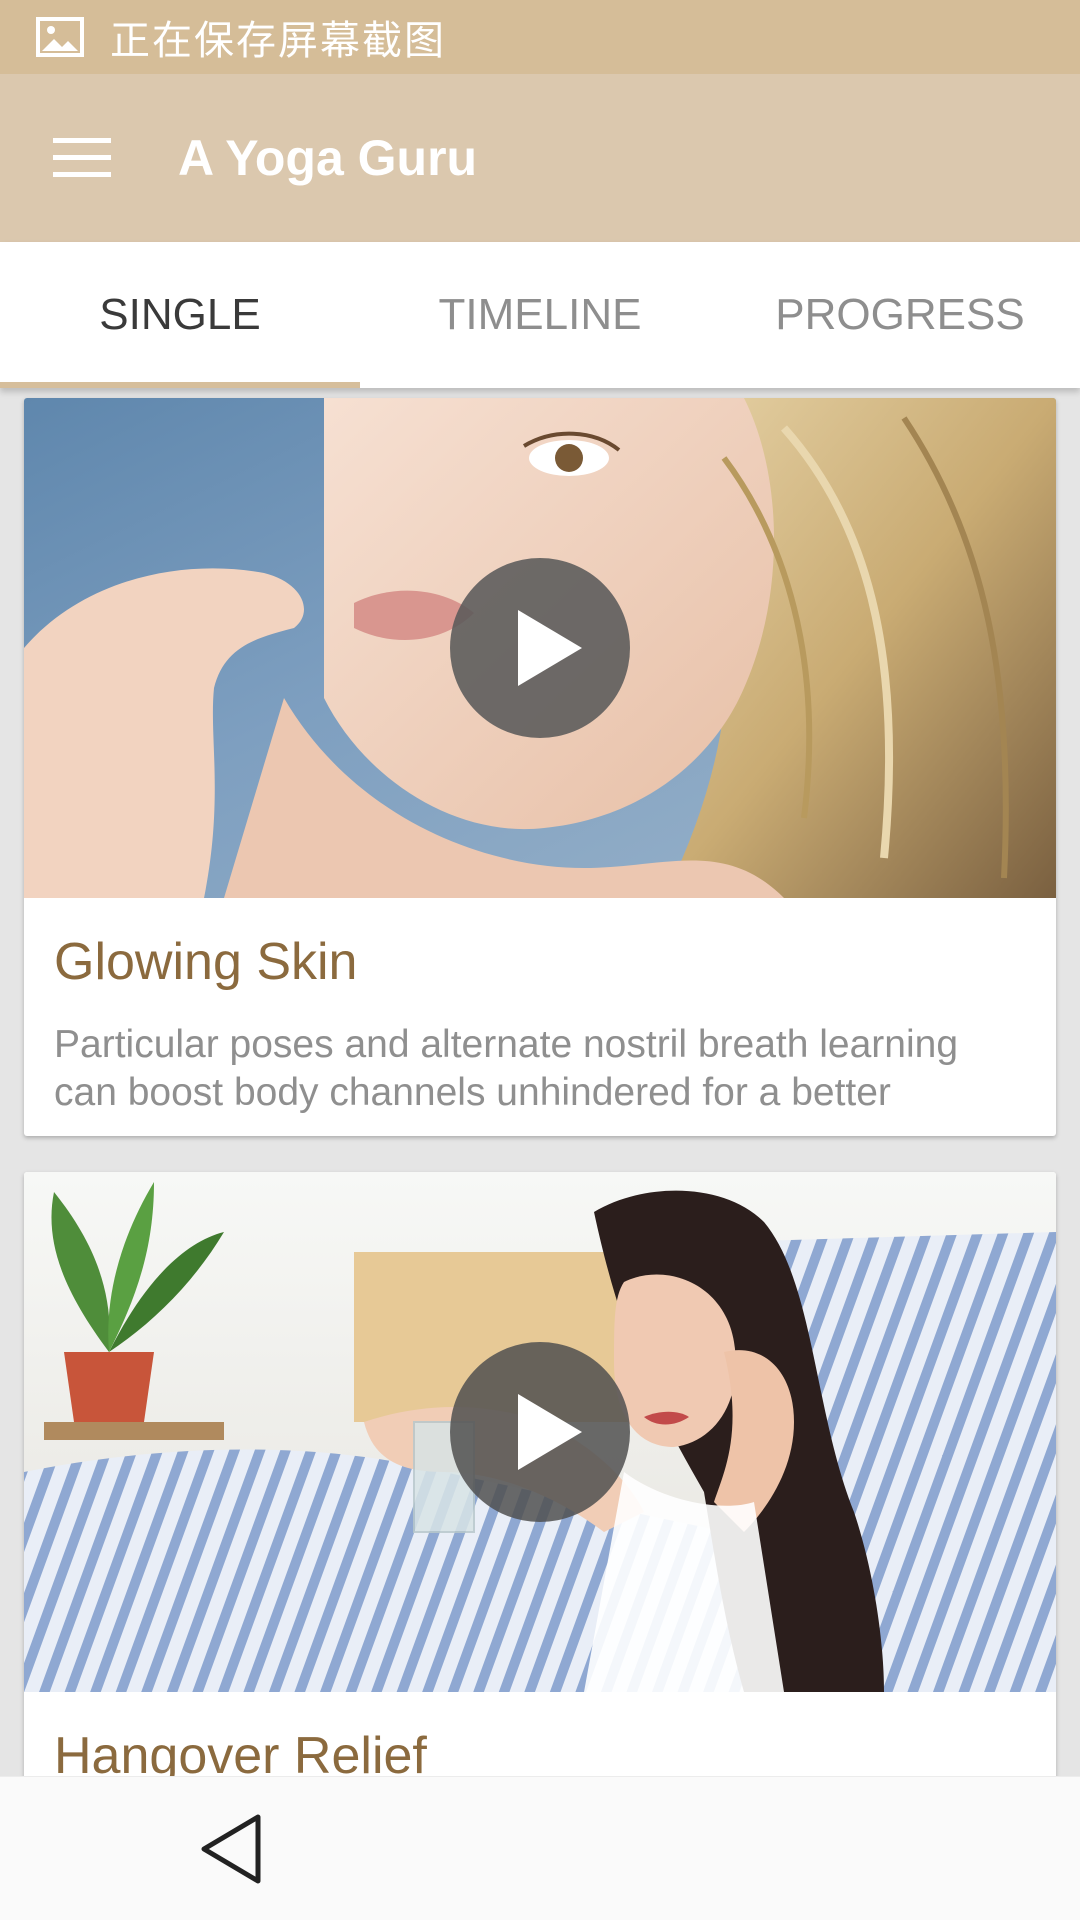 This screenshot has height=1920, width=1080. I want to click on hamburger-menu-icon, so click(82, 157).